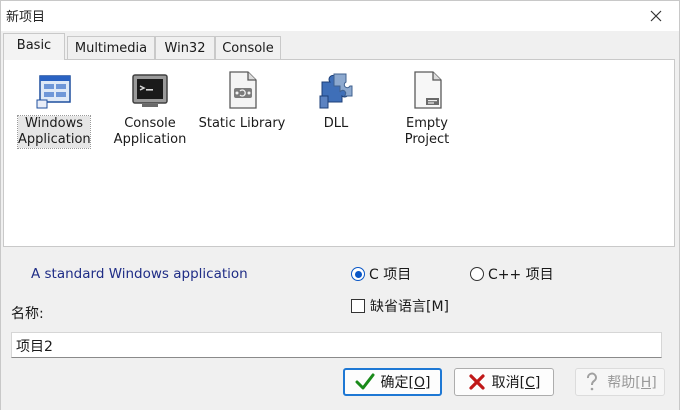 This screenshot has height=410, width=680. What do you see at coordinates (340, 16) in the screenshot?
I see `title-bar: 新项目` at bounding box center [340, 16].